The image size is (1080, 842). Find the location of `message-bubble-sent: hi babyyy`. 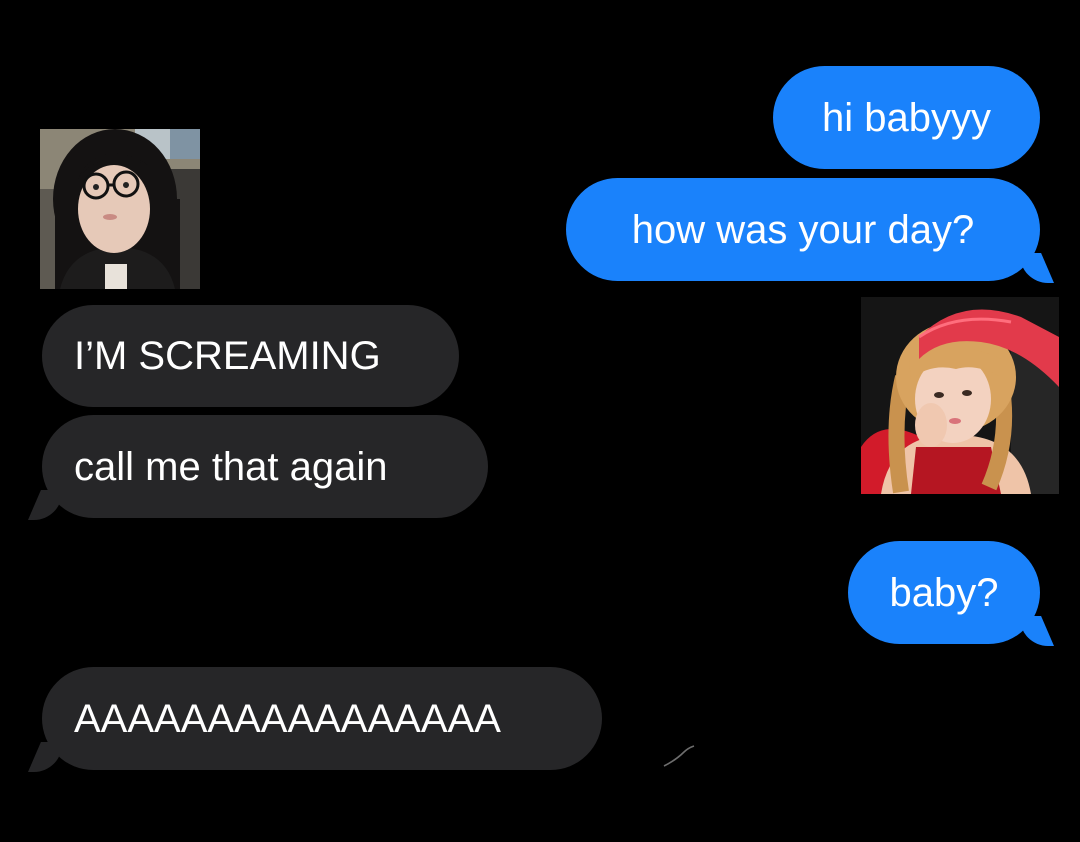

message-bubble-sent: hi babyyy is located at coordinates (906, 117).